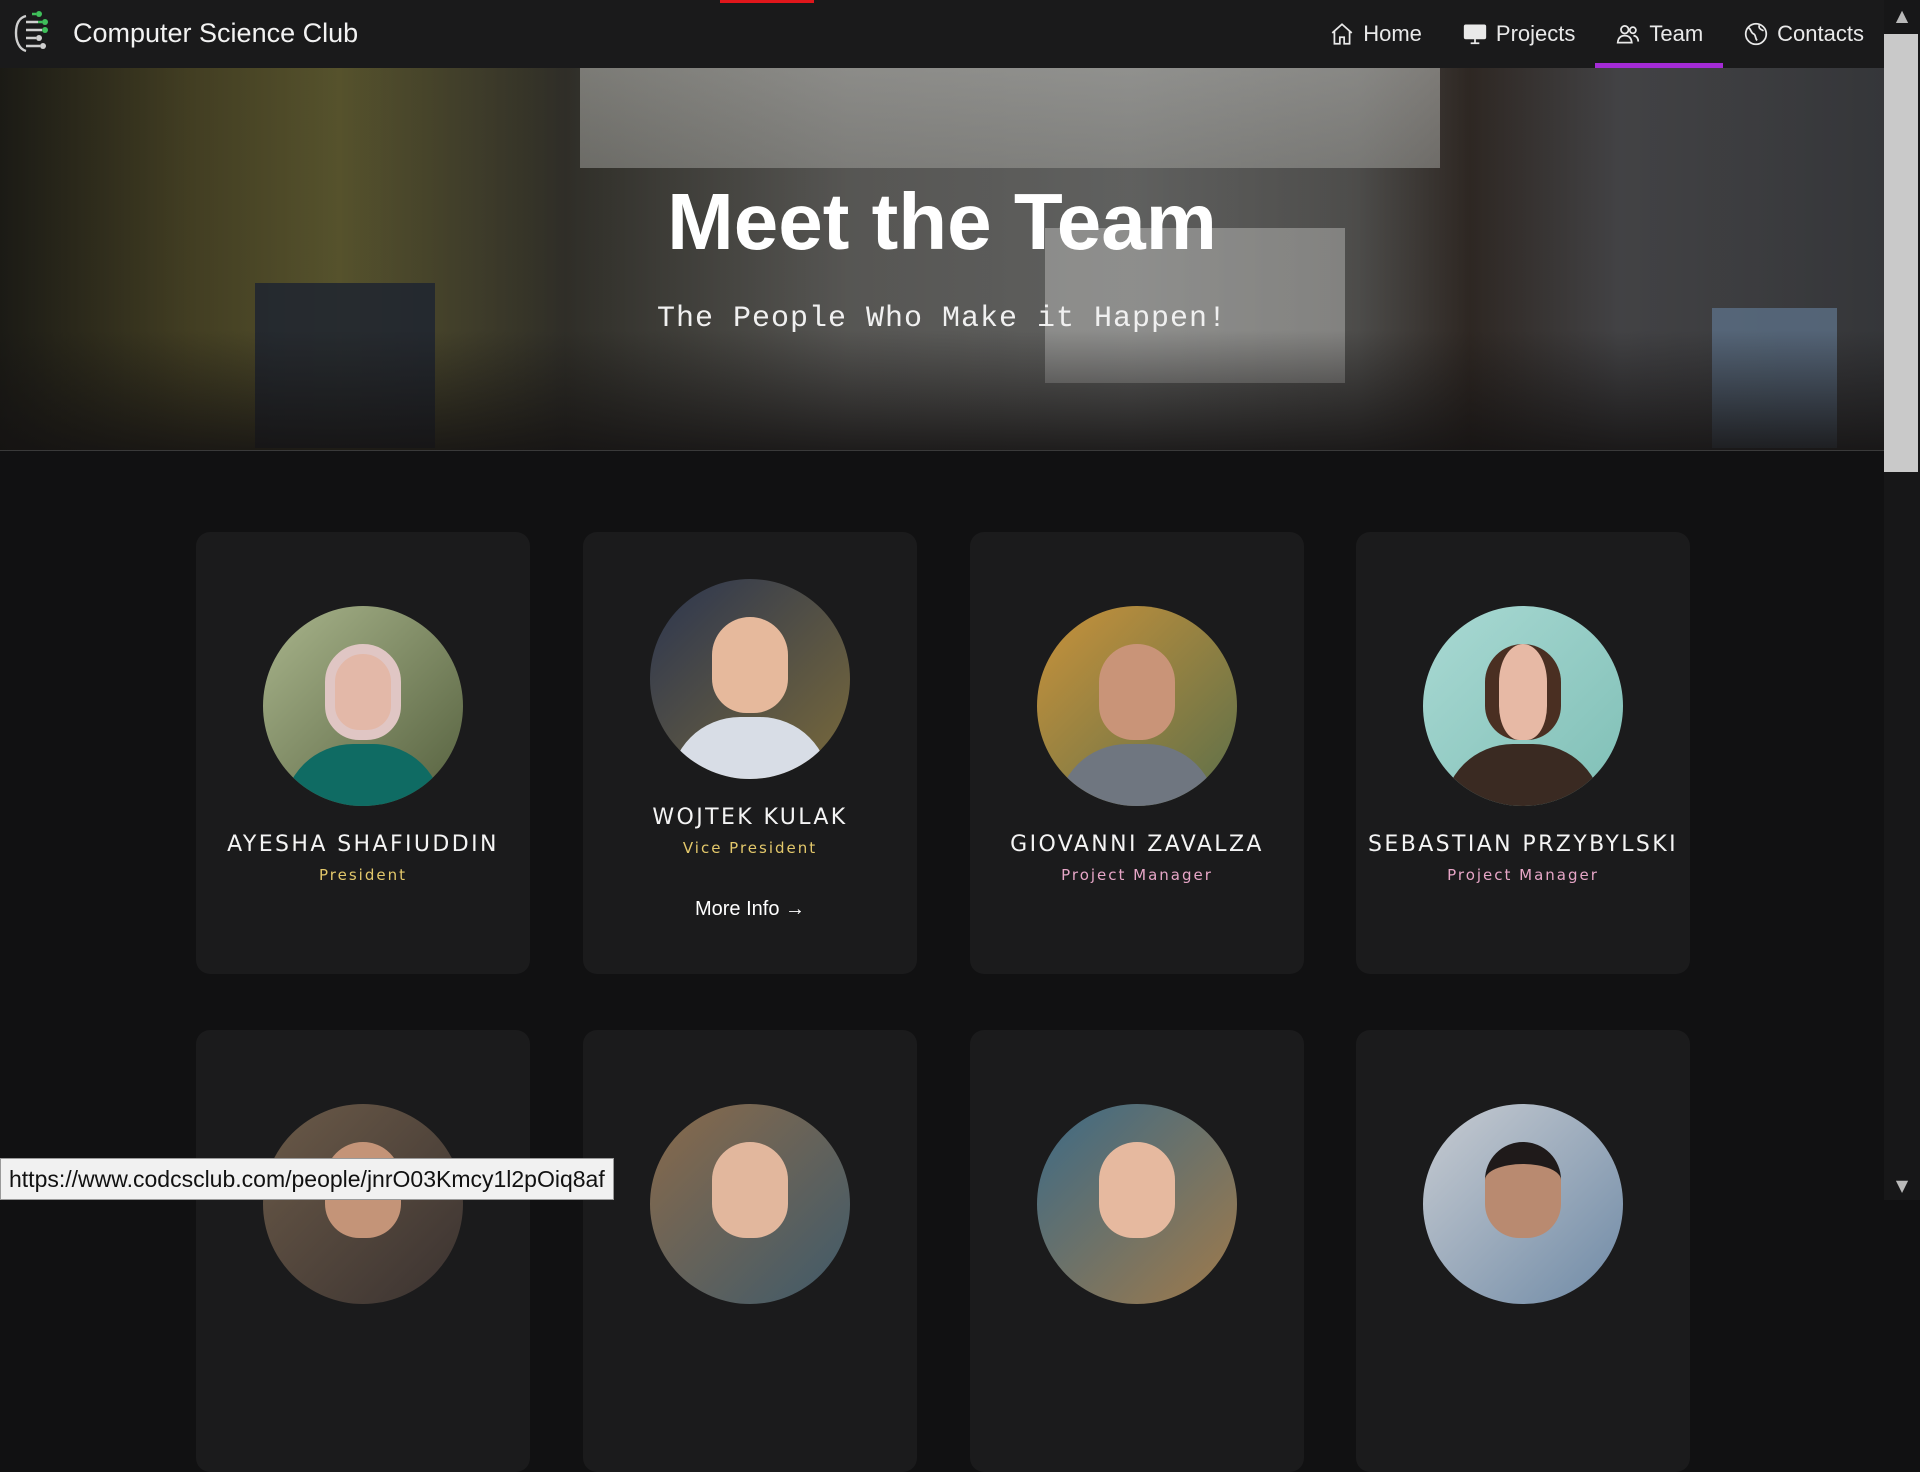 The width and height of the screenshot is (1920, 1472). Describe the element at coordinates (363, 844) in the screenshot. I see `member-name: AYESHA SHAFIUDDIN` at that location.